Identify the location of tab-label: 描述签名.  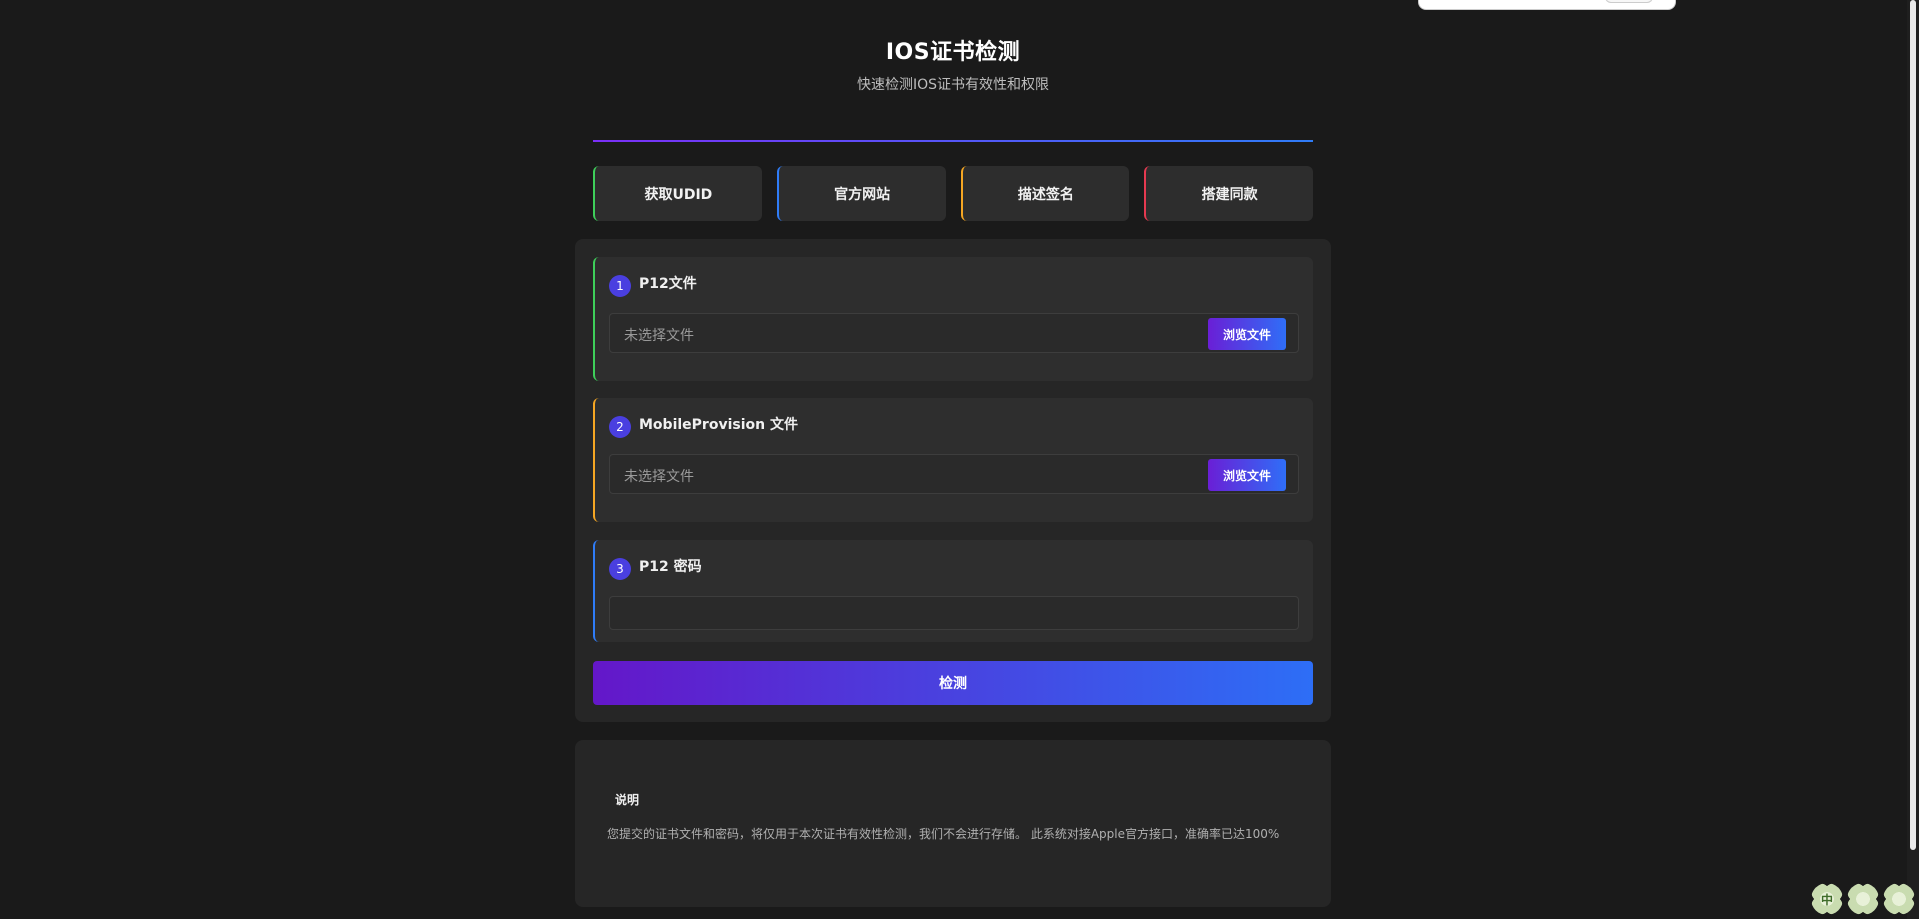
(1045, 194).